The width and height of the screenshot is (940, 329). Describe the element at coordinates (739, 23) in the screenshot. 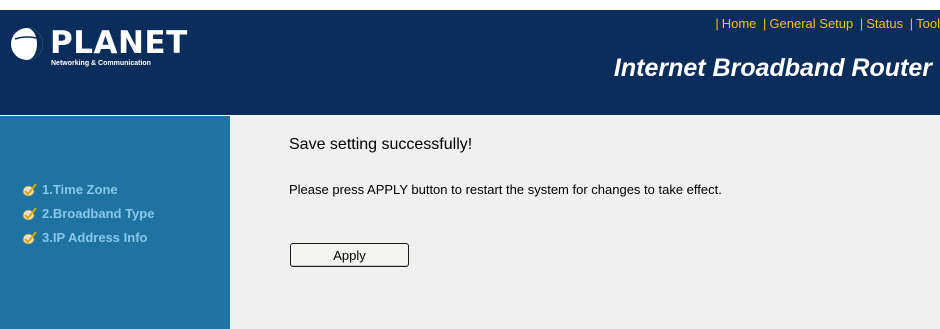

I see `nav-link-home: Home` at that location.